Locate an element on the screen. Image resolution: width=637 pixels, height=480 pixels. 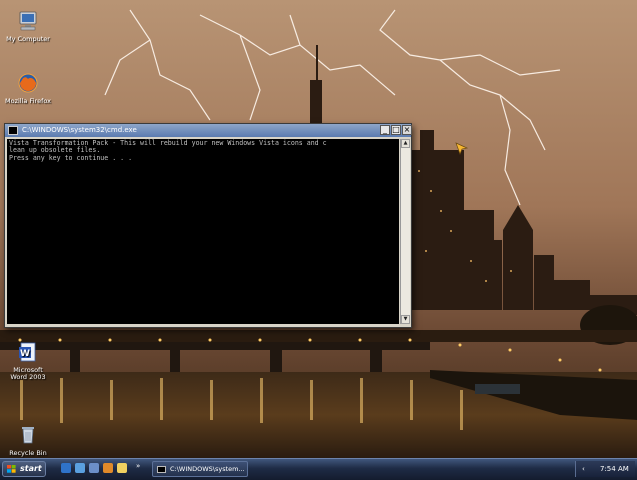
word-icon: W is located at coordinates (27, 352).